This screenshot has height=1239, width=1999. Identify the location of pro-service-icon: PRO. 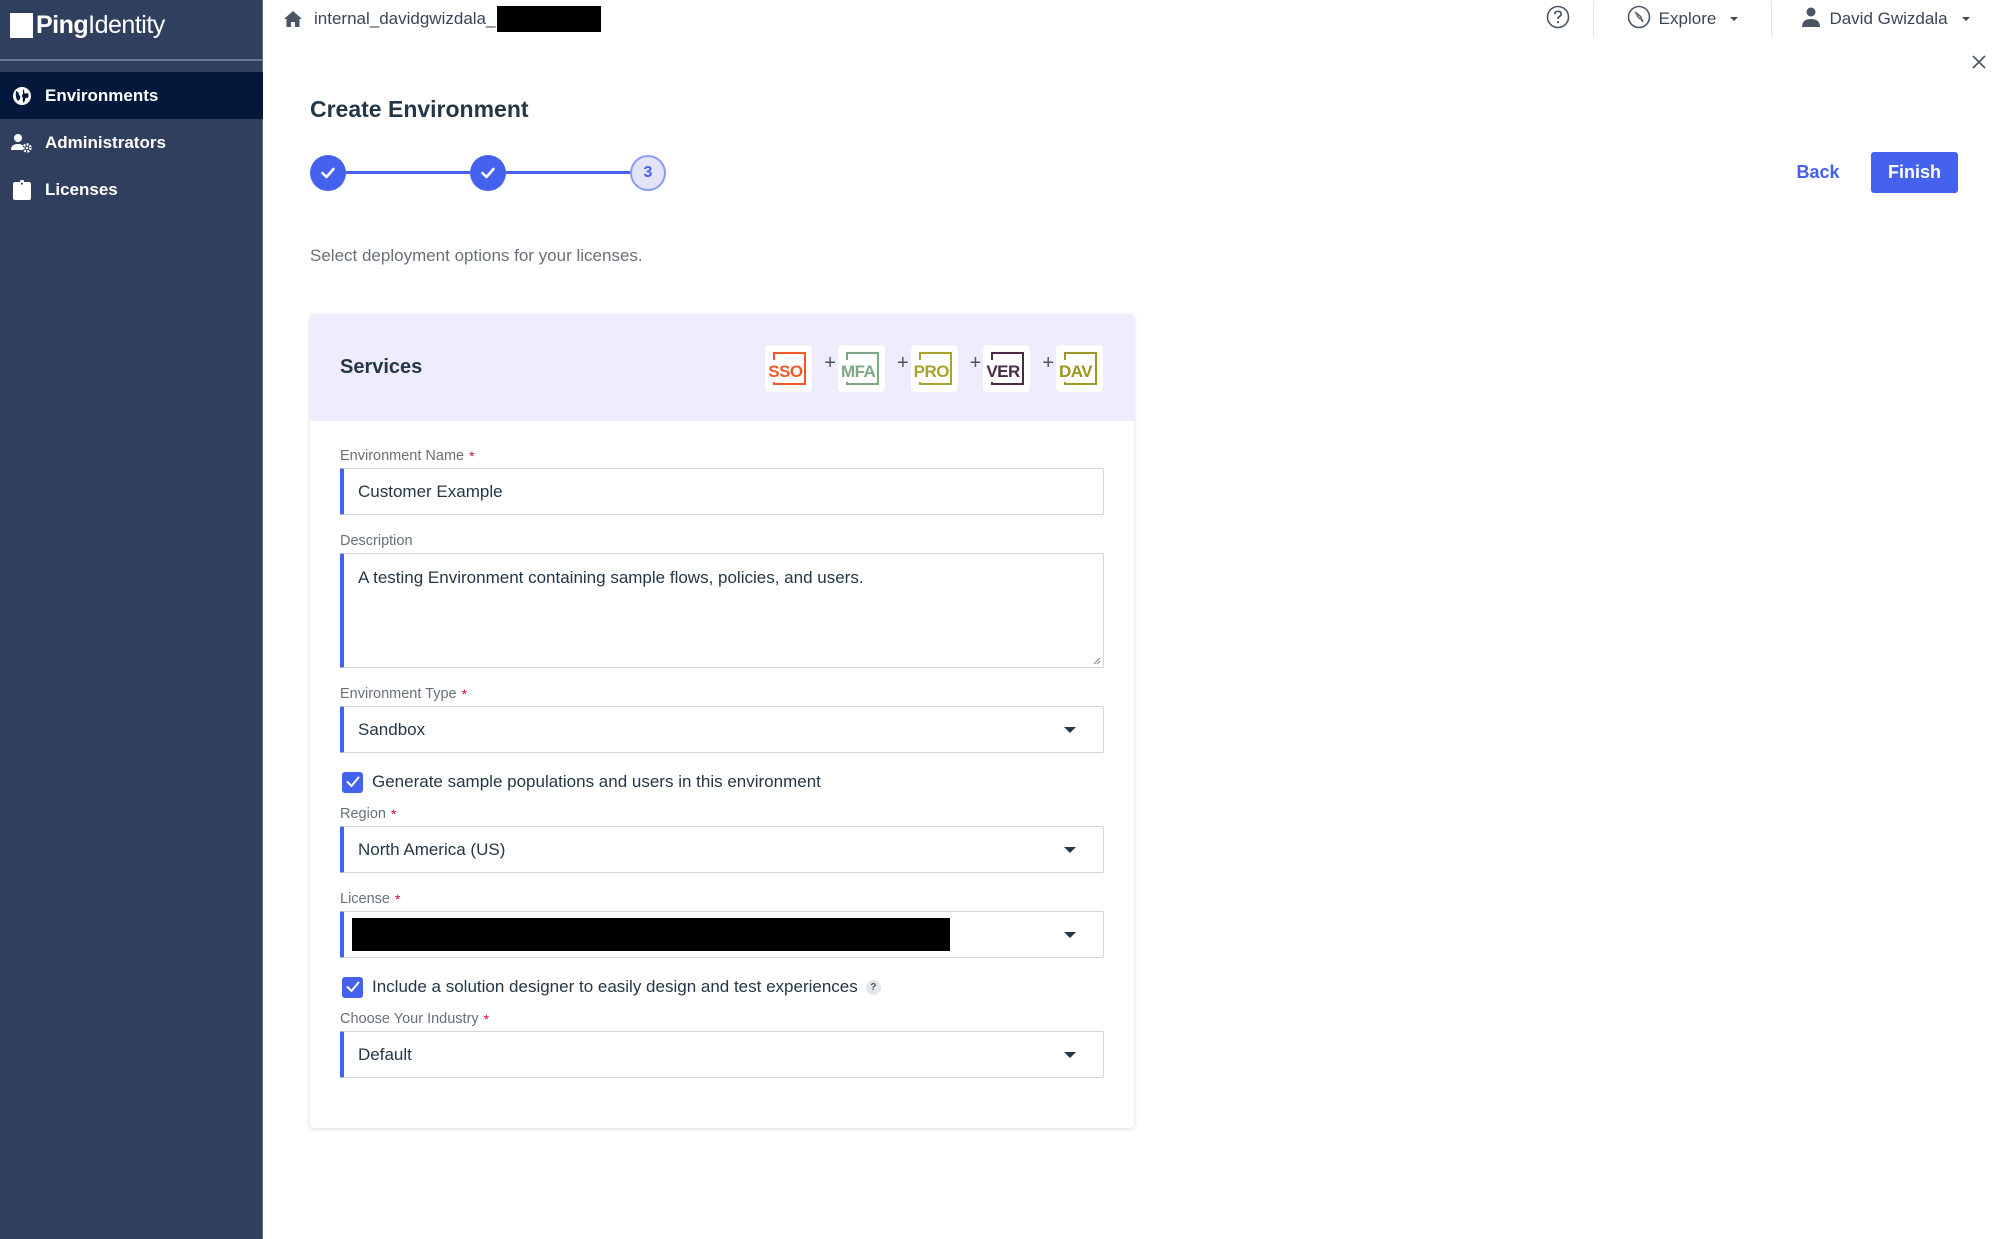
(934, 368).